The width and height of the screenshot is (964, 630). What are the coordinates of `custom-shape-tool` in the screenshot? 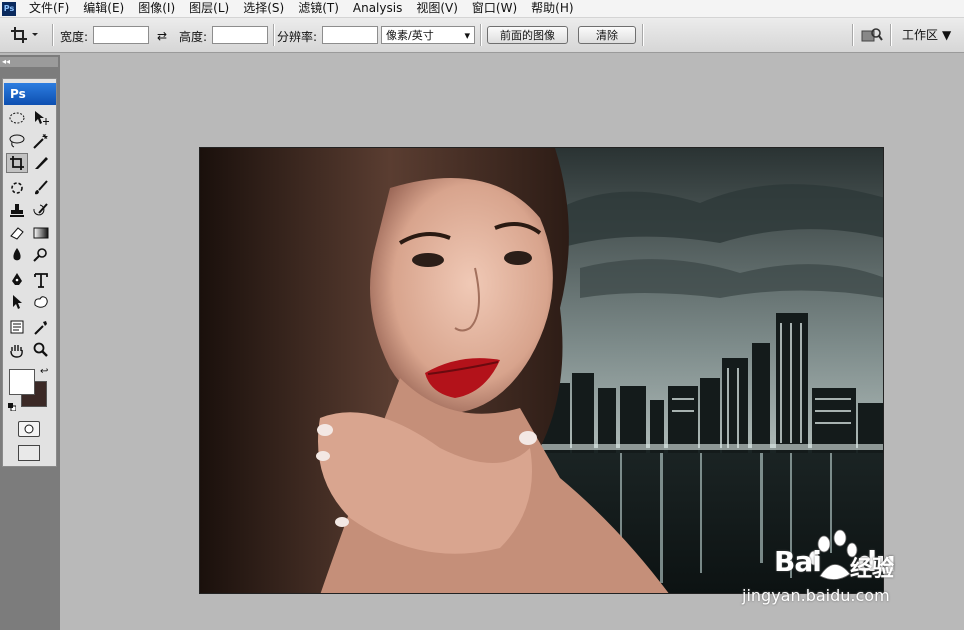 It's located at (41, 302).